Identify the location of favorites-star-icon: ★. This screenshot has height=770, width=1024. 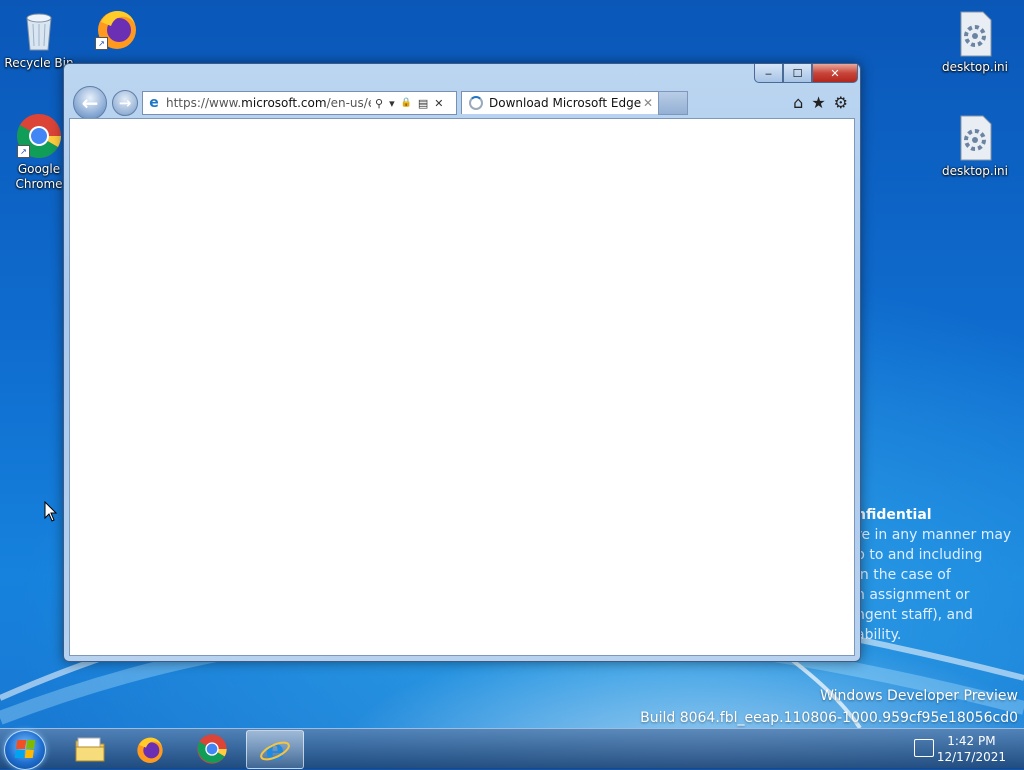
(818, 102).